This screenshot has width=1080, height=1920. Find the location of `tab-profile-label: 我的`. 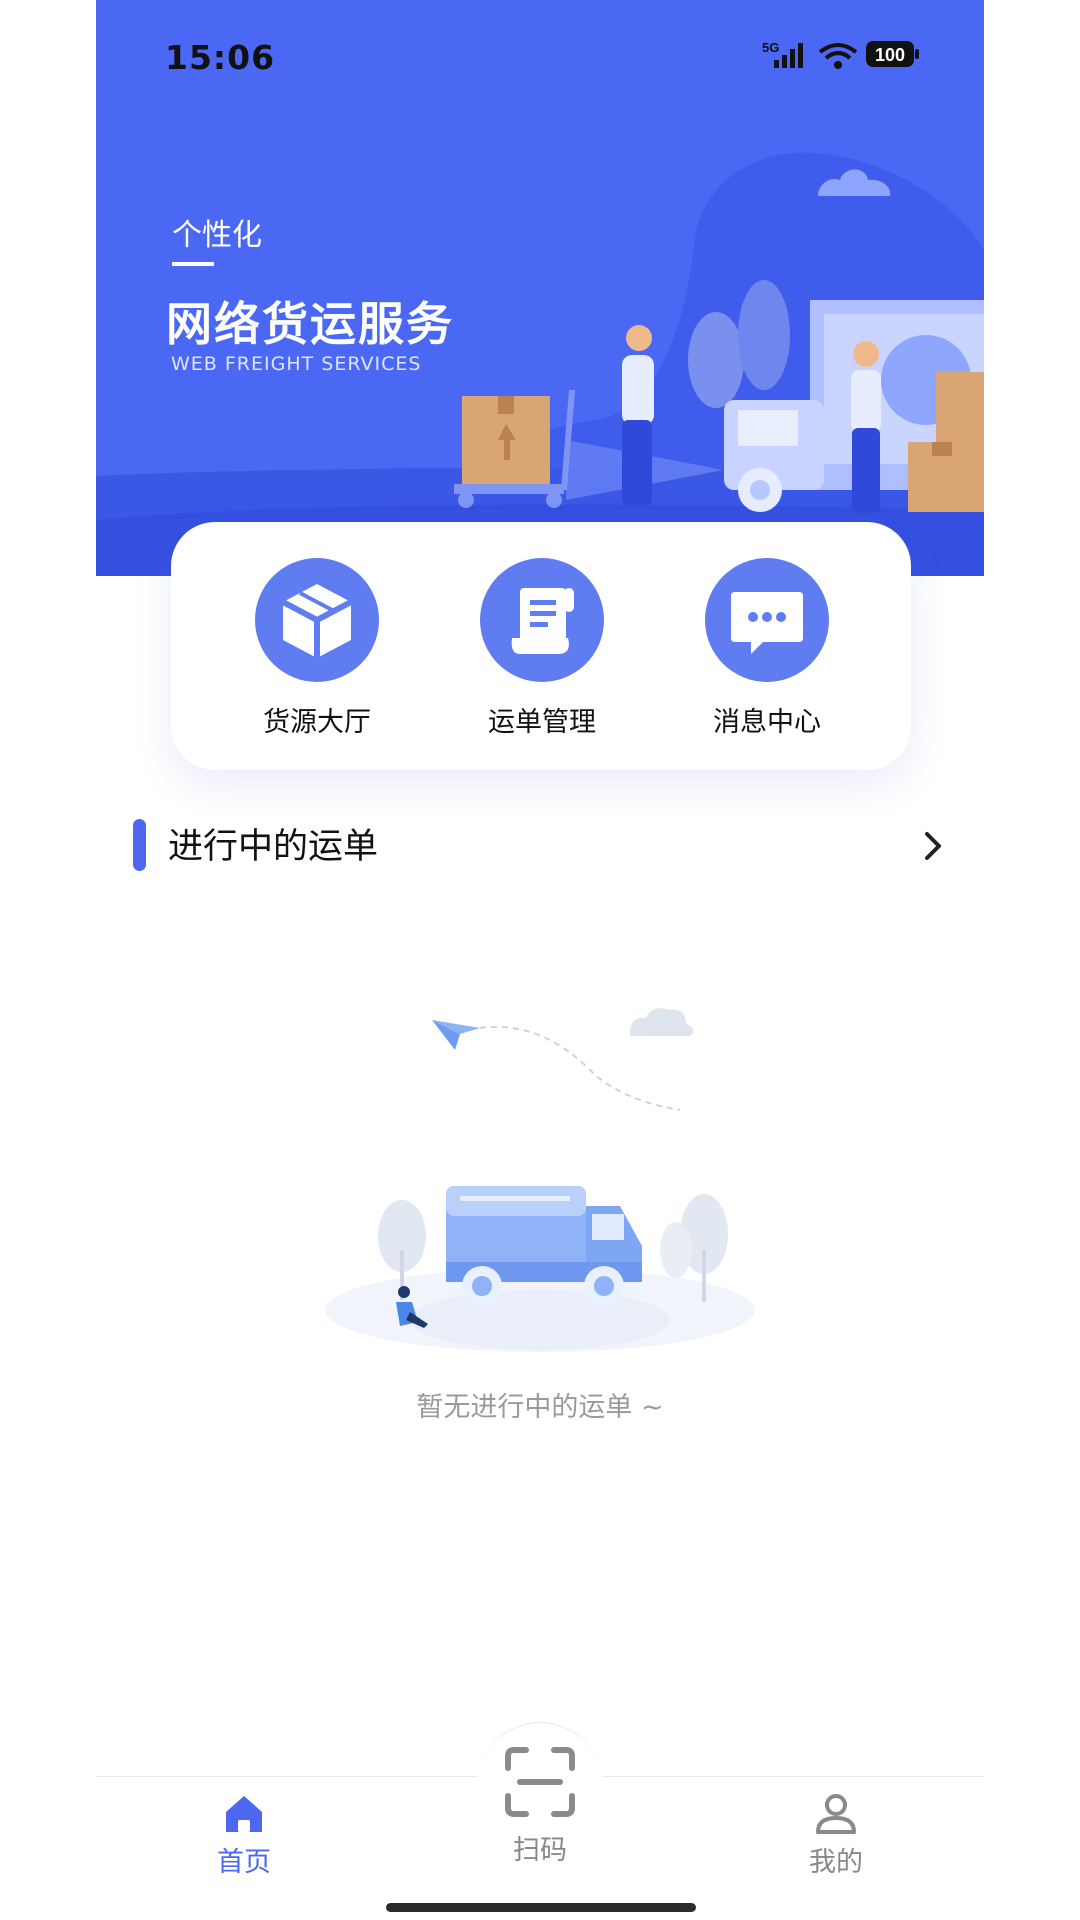

tab-profile-label: 我的 is located at coordinates (836, 1862).